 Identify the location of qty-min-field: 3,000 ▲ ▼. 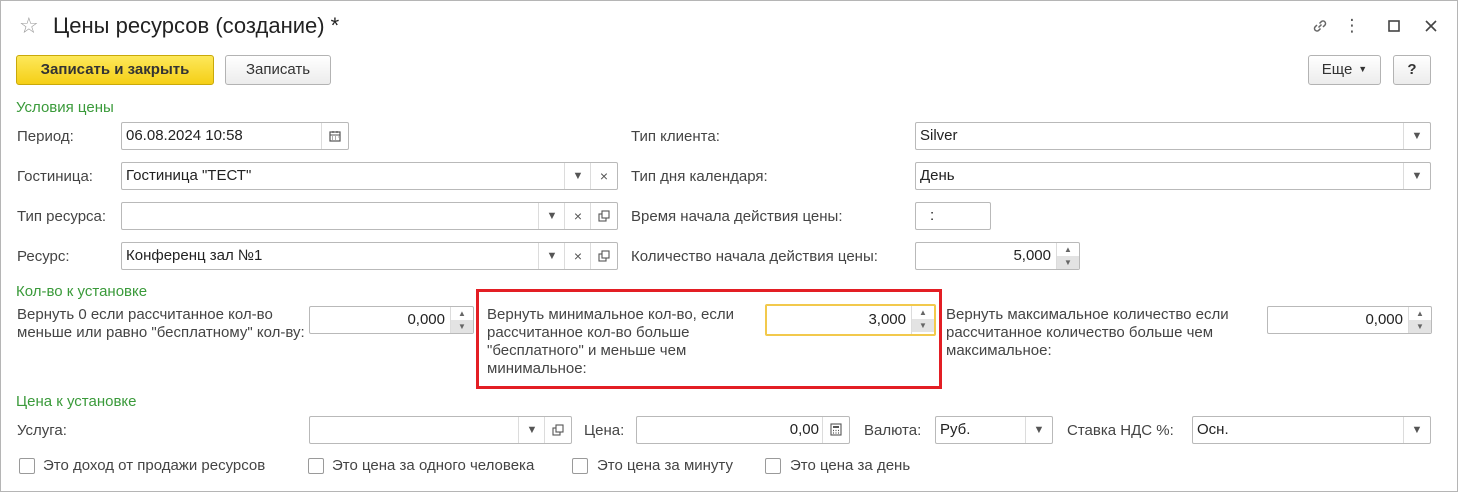
(850, 320).